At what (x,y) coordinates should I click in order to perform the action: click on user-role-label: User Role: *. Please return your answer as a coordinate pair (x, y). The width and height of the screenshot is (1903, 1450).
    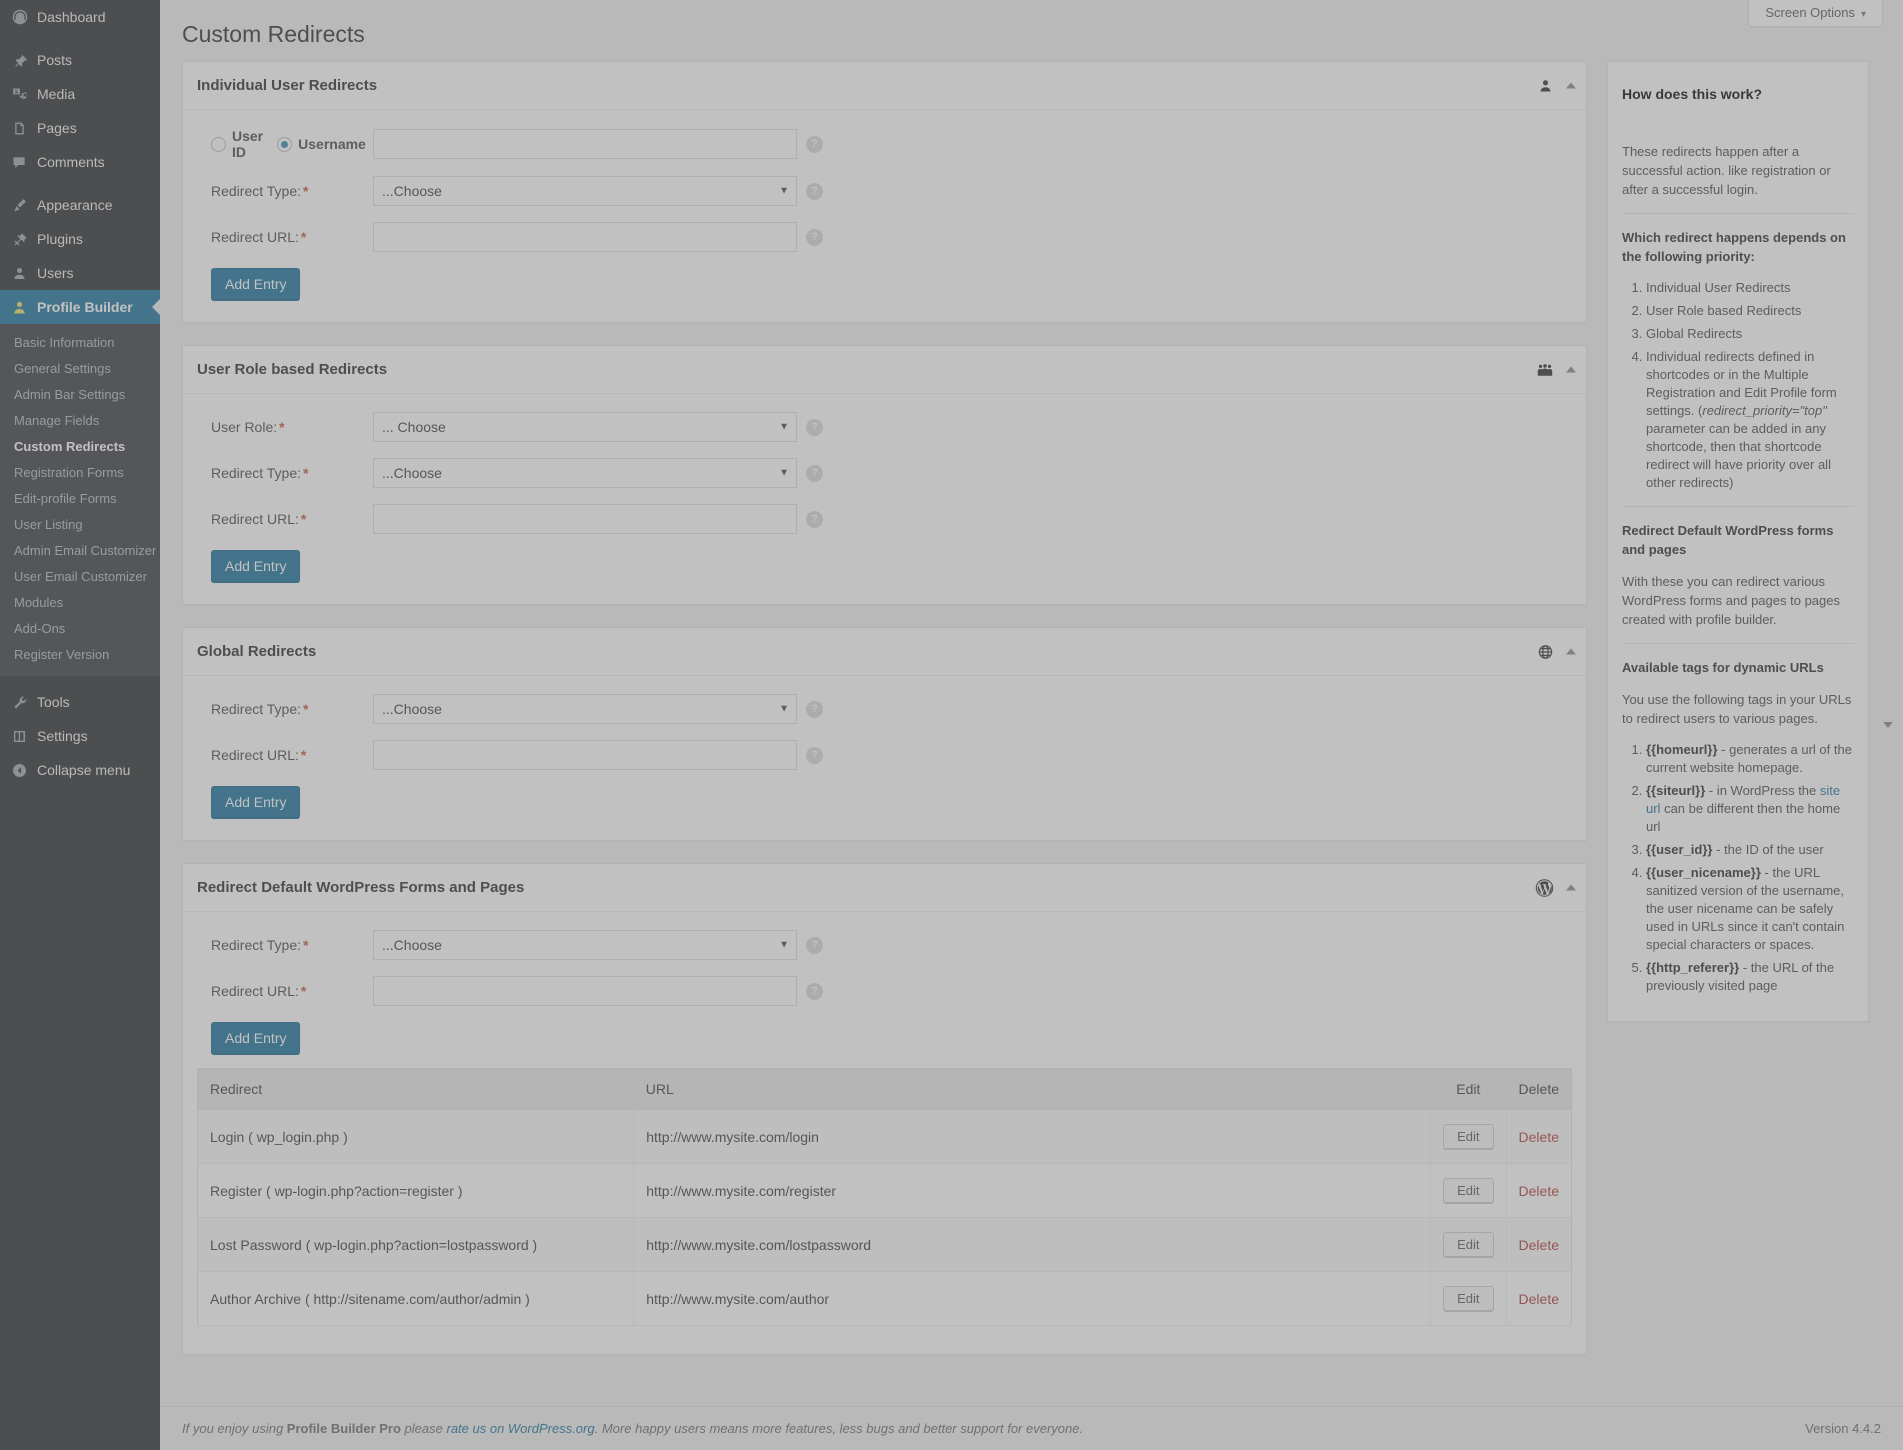
    Looking at the image, I should click on (285, 427).